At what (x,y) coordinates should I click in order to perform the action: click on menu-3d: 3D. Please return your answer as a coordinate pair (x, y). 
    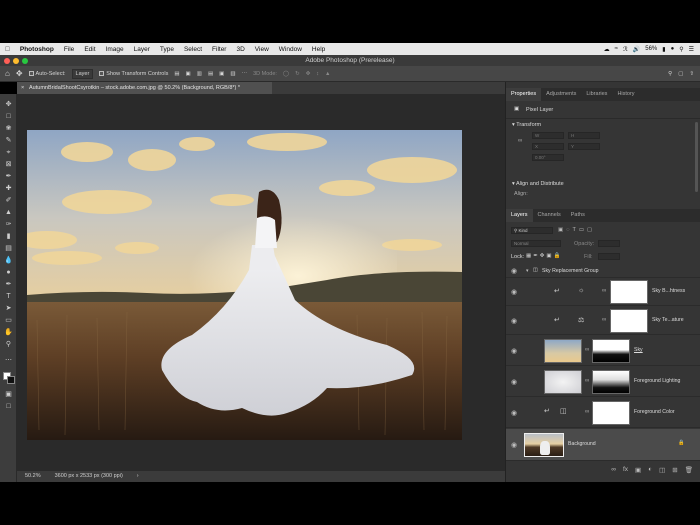
    Looking at the image, I should click on (240, 49).